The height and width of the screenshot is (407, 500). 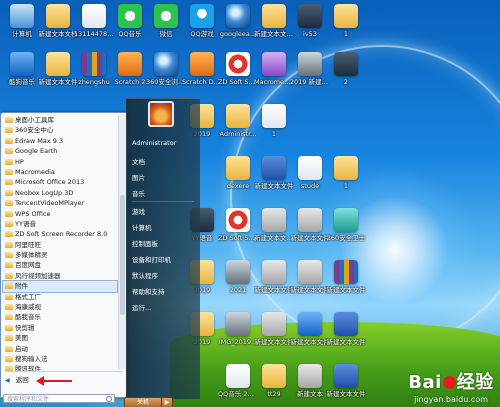 What do you see at coordinates (109, 399) in the screenshot?
I see `search-icon` at bounding box center [109, 399].